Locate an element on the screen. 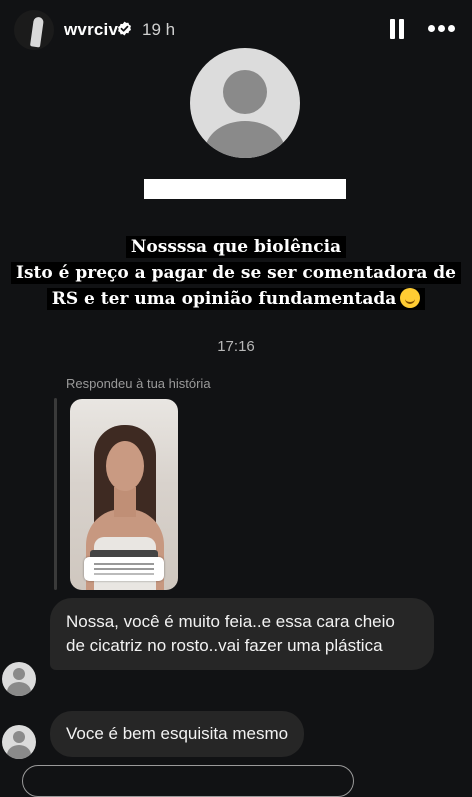 This screenshot has width=472, height=797. smiling-face-icon is located at coordinates (410, 298).